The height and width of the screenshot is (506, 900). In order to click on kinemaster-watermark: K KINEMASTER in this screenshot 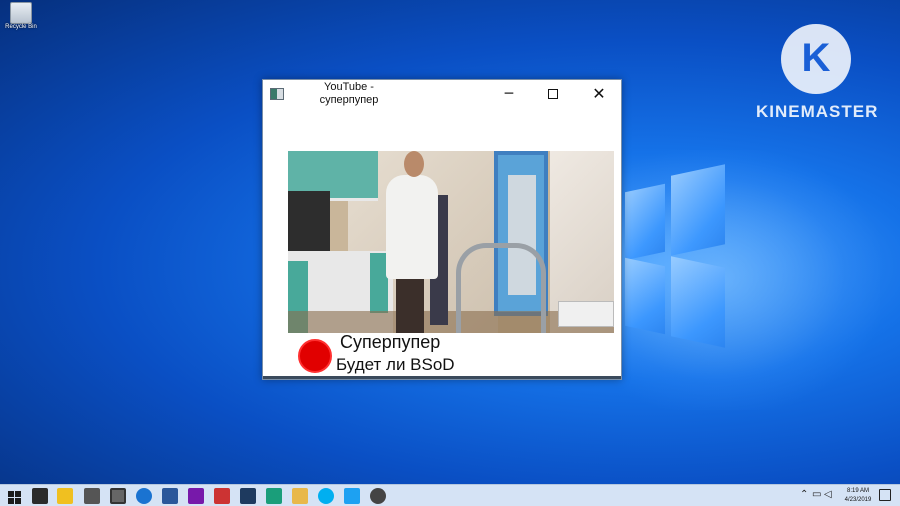, I will do `click(817, 73)`.